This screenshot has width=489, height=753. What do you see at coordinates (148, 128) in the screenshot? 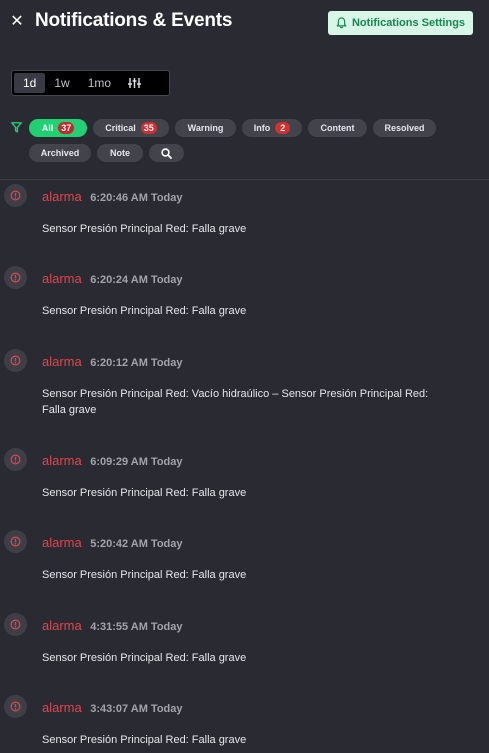
I see `count-badge: 35` at bounding box center [148, 128].